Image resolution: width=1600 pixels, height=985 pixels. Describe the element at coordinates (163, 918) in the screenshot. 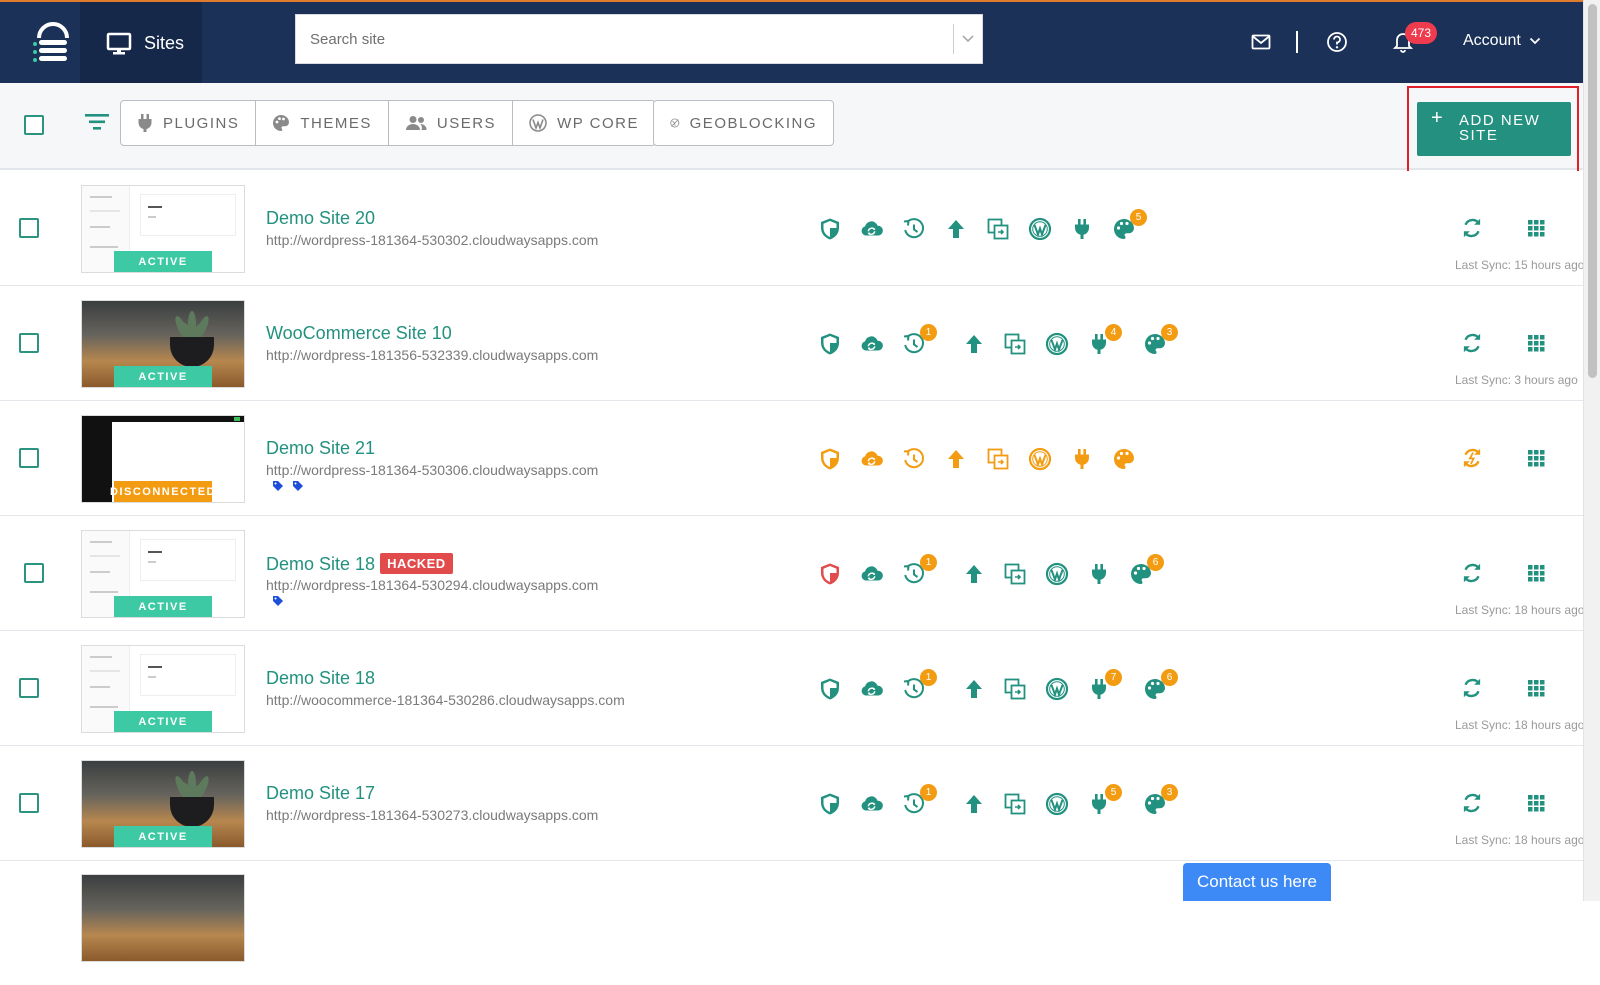

I see `site-thumbnail` at that location.